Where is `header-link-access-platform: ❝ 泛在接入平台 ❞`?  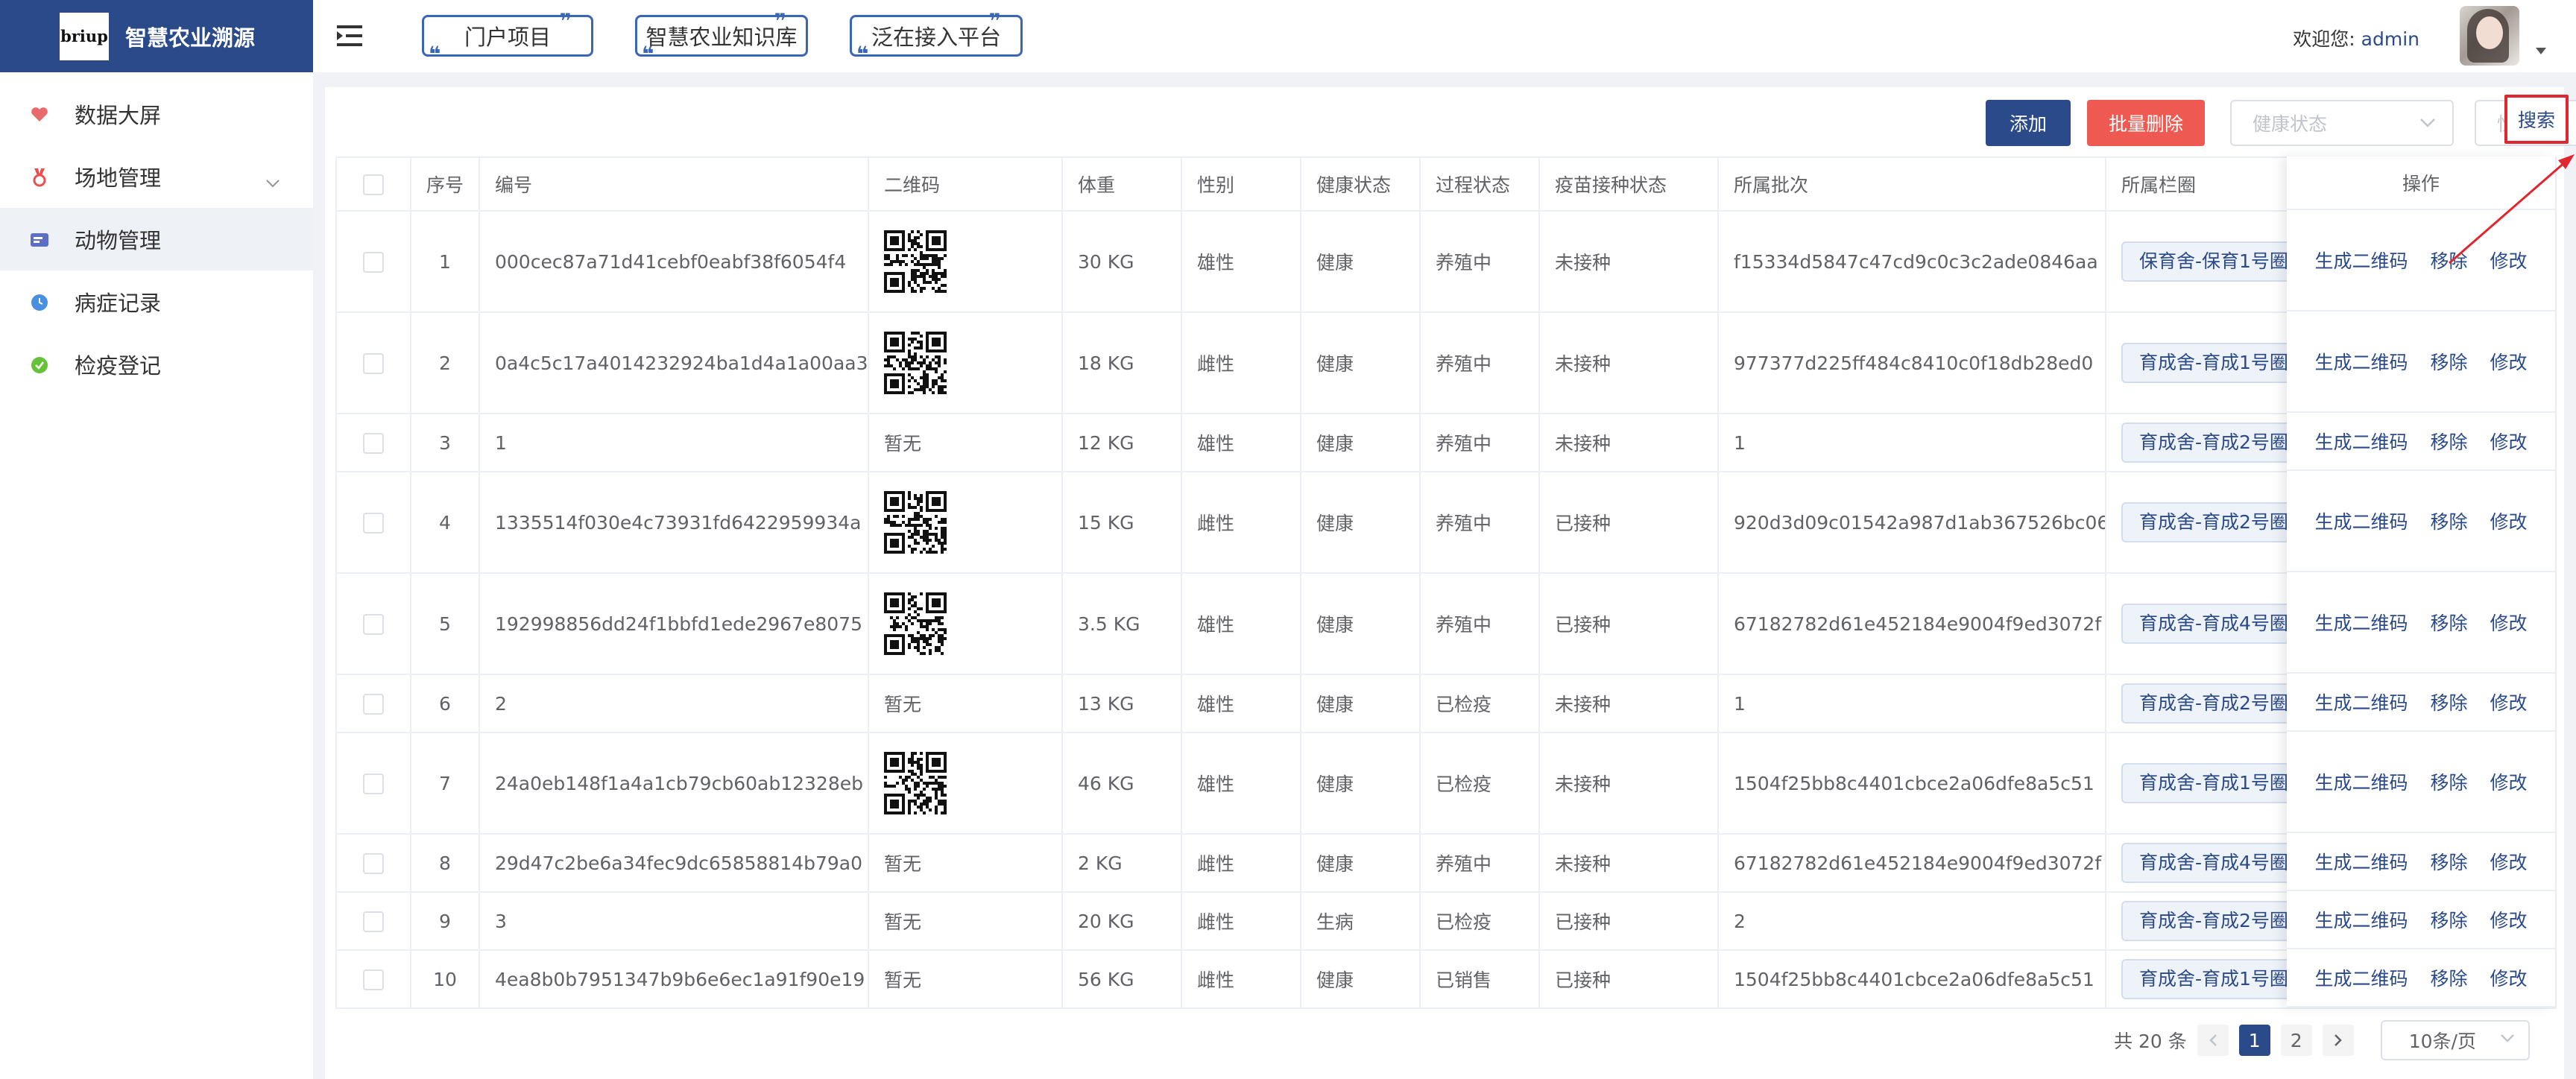
header-link-access-platform: ❝ 泛在接入平台 ❞ is located at coordinates (937, 38).